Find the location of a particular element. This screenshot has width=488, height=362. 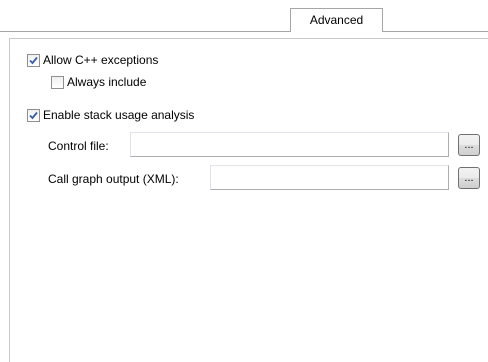

enable-stack-usage-option: Enable stack usage analysis is located at coordinates (110, 115).